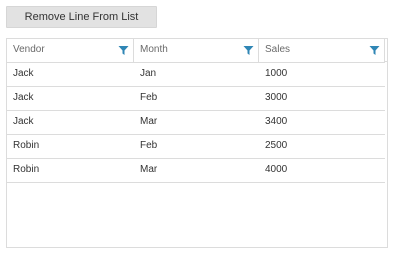  Describe the element at coordinates (386, 50) in the screenshot. I see `header-corner` at that location.